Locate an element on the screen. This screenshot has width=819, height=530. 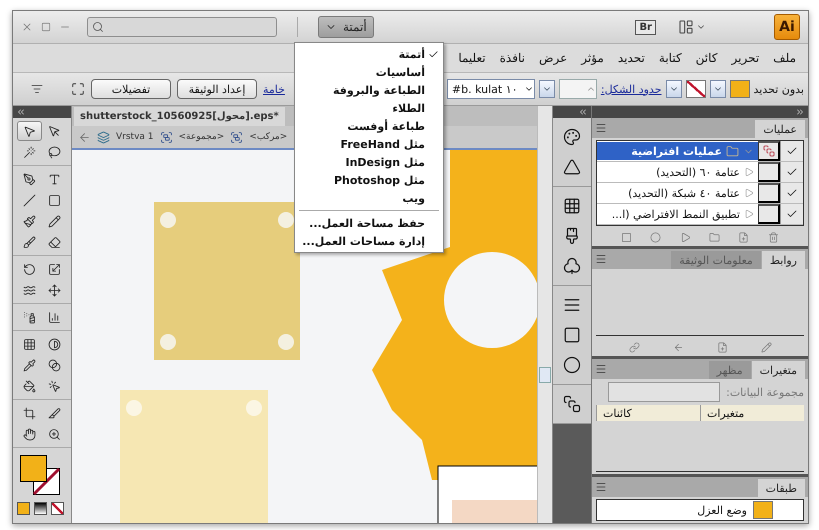
menu-option: مثل FreeHand is located at coordinates (369, 144).